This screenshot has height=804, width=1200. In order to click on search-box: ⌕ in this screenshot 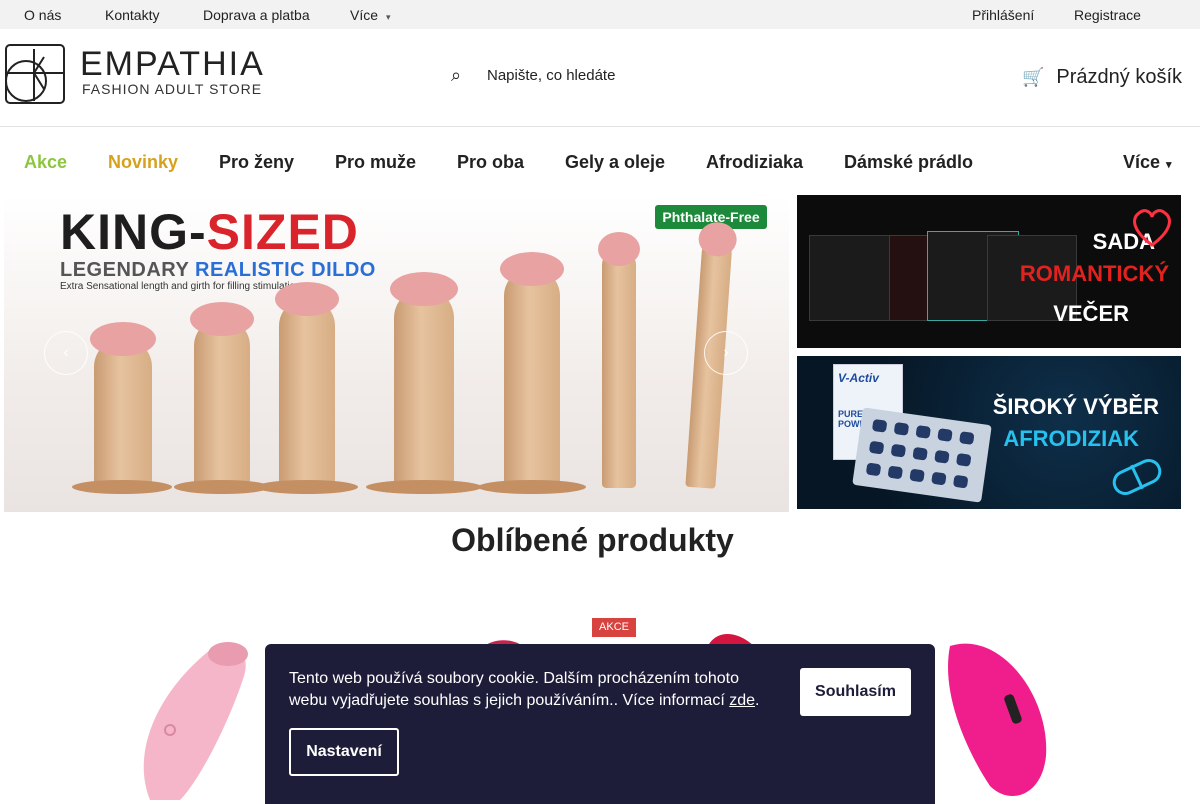, I will do `click(601, 76)`.